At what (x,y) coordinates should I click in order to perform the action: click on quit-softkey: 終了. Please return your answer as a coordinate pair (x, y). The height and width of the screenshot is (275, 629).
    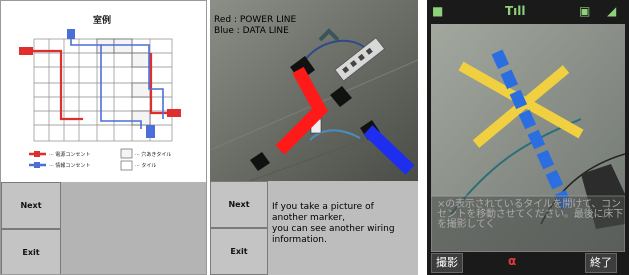
    Looking at the image, I should click on (601, 263).